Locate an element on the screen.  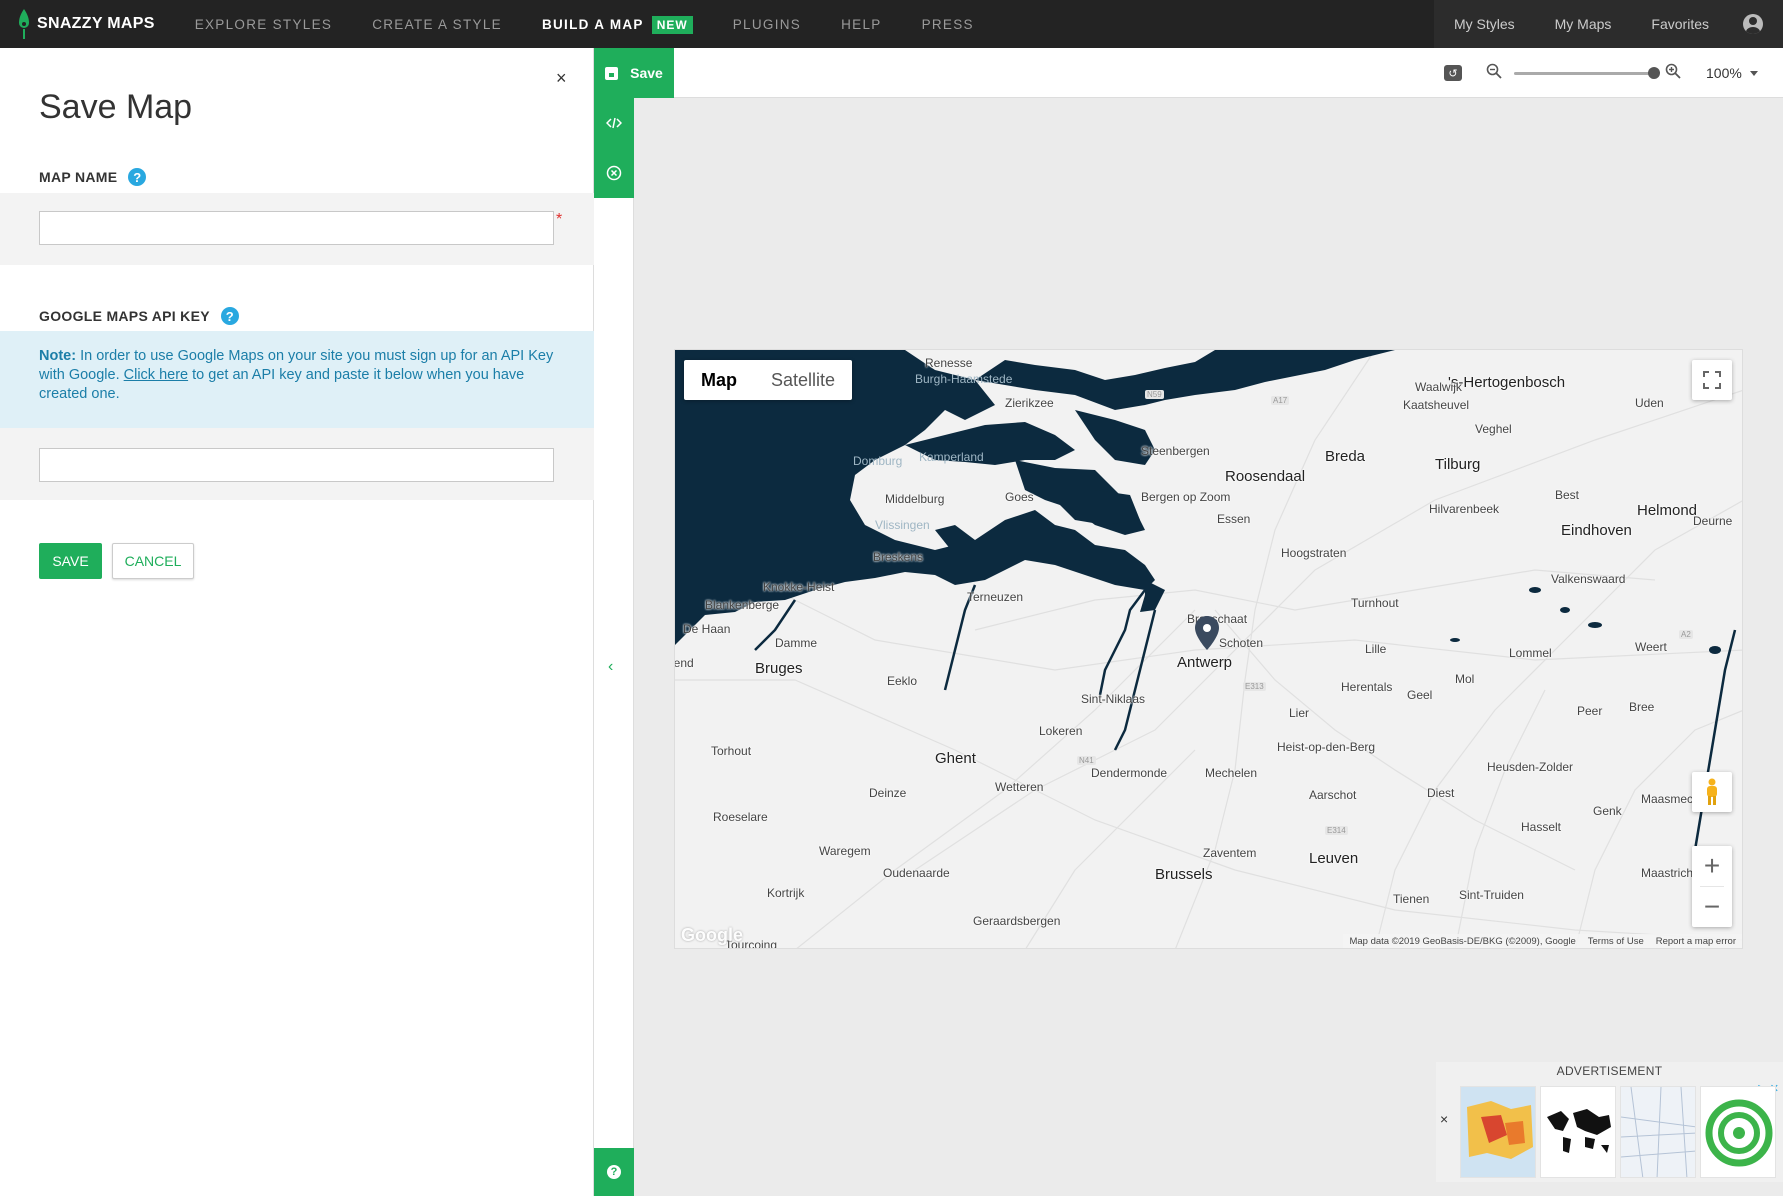
clear-button is located at coordinates (614, 173).